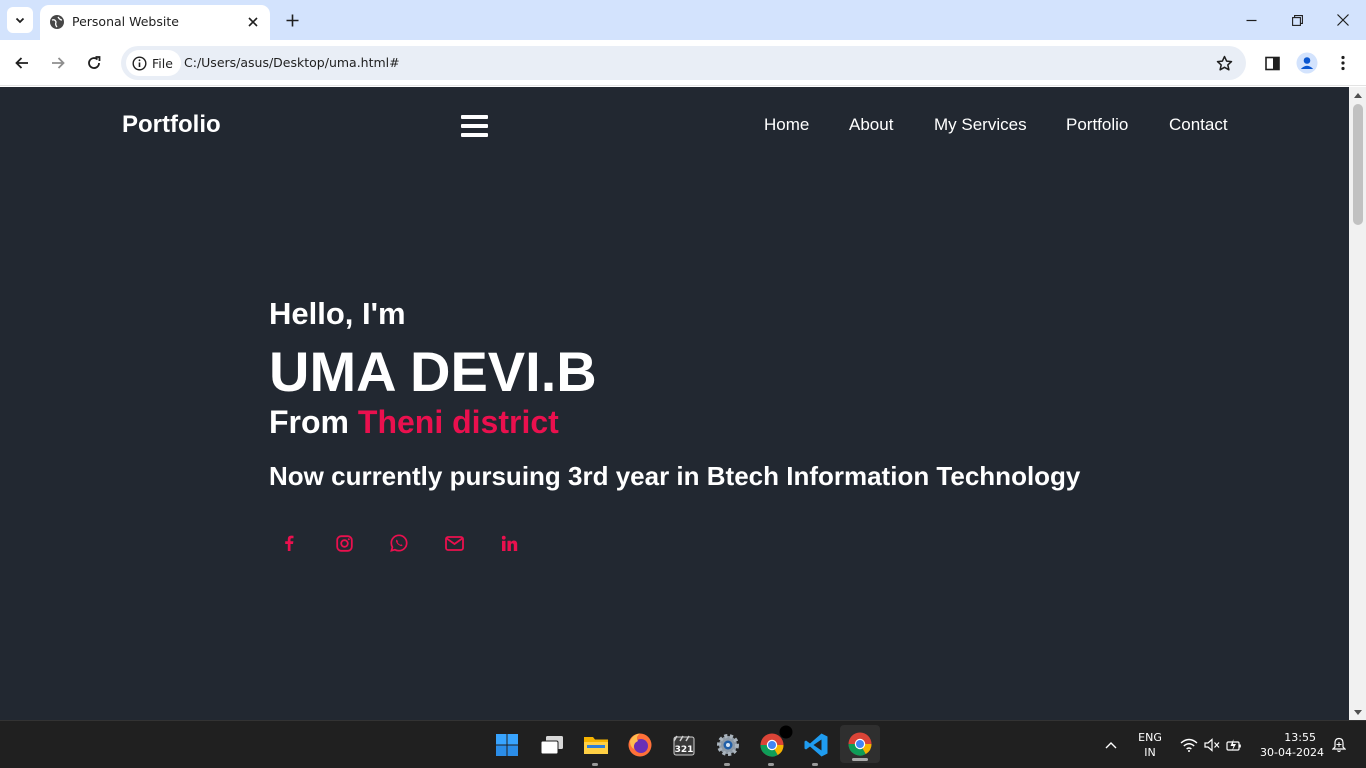 This screenshot has width=1366, height=768. I want to click on browser-toolbar: File C:/Users/asus/Desktop/uma.html#, so click(683, 63).